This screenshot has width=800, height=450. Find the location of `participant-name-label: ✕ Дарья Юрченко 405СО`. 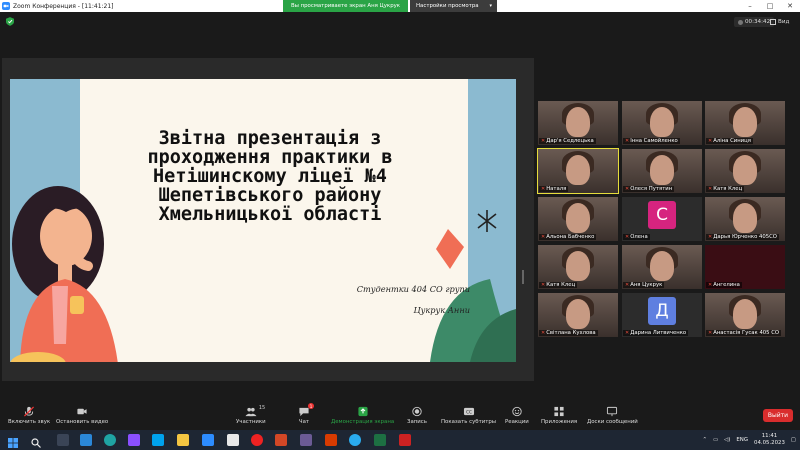

participant-name-label: ✕ Дарья Юрченко 405СО is located at coordinates (742, 237).